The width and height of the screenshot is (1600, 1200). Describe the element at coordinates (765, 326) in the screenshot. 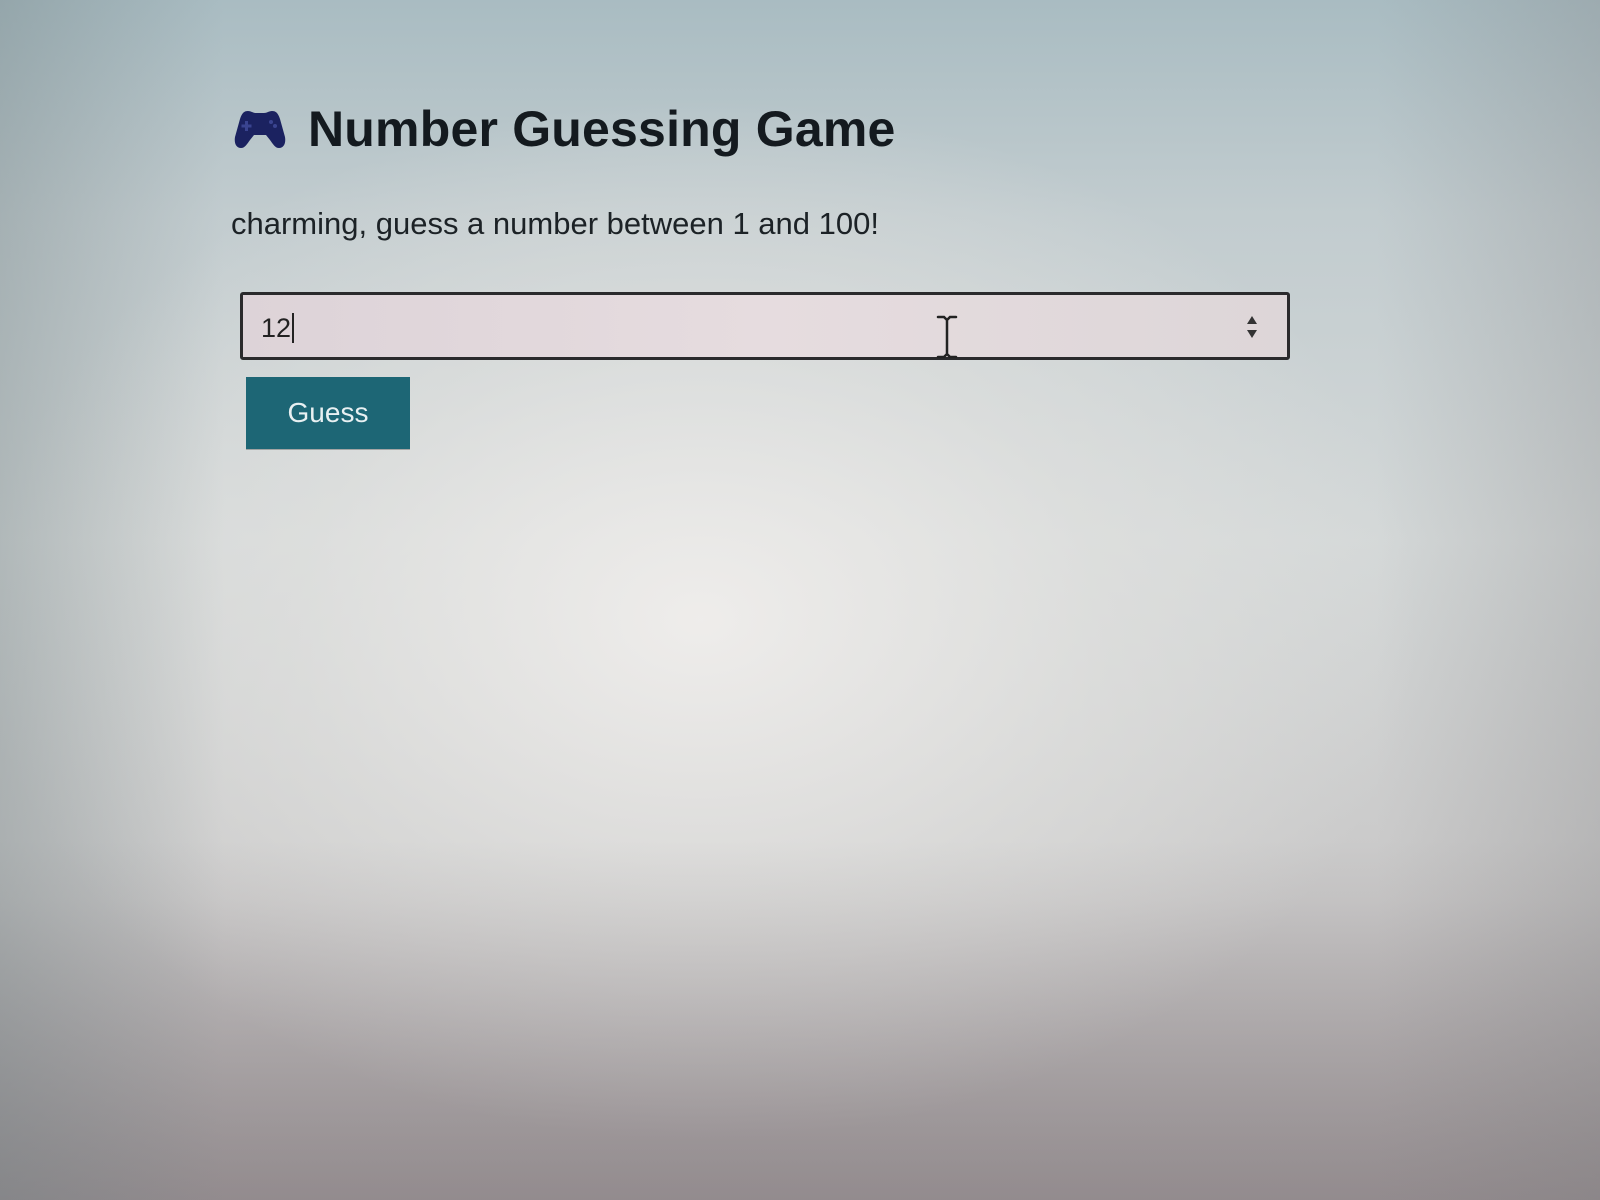

I see `guess-input: 12` at that location.